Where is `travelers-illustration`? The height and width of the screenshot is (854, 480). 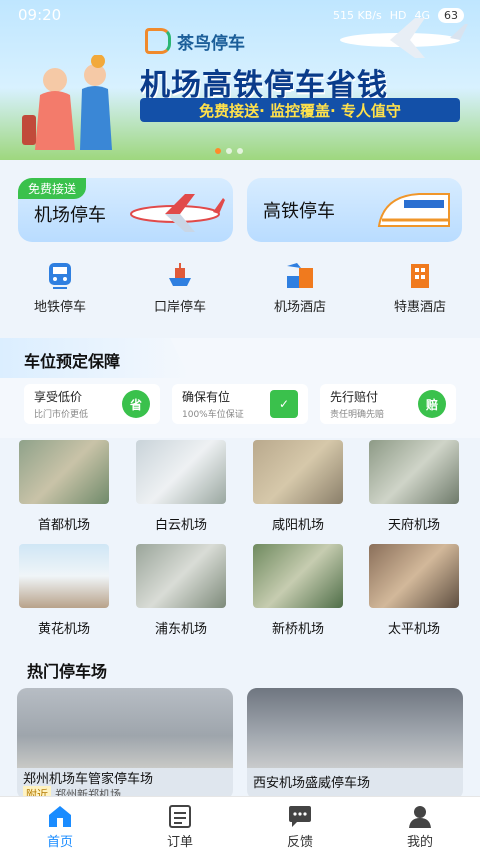
travelers-illustration is located at coordinates (67, 102).